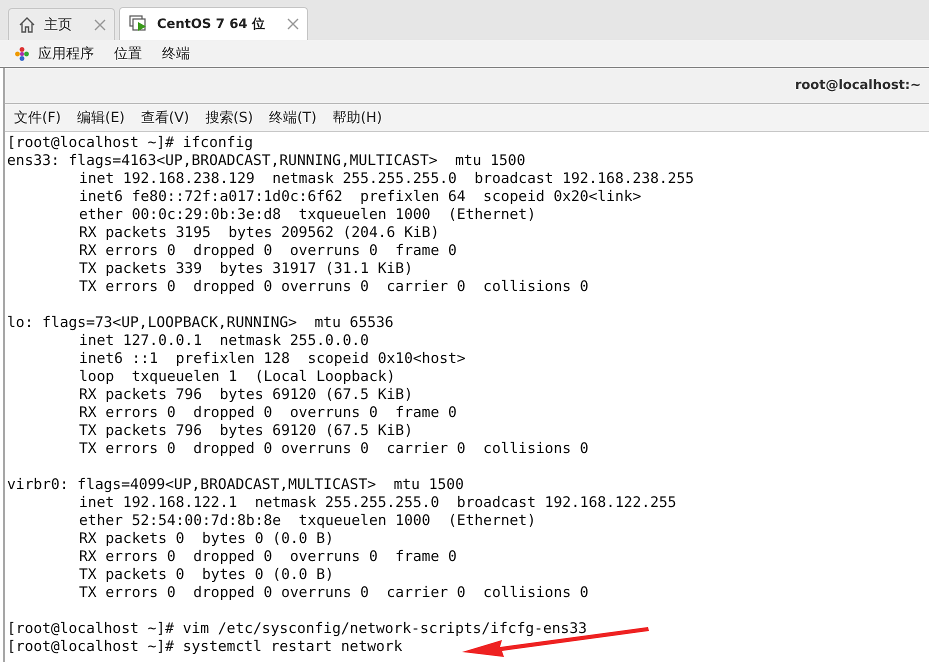  Describe the element at coordinates (27, 25) in the screenshot. I see `home-icon` at that location.